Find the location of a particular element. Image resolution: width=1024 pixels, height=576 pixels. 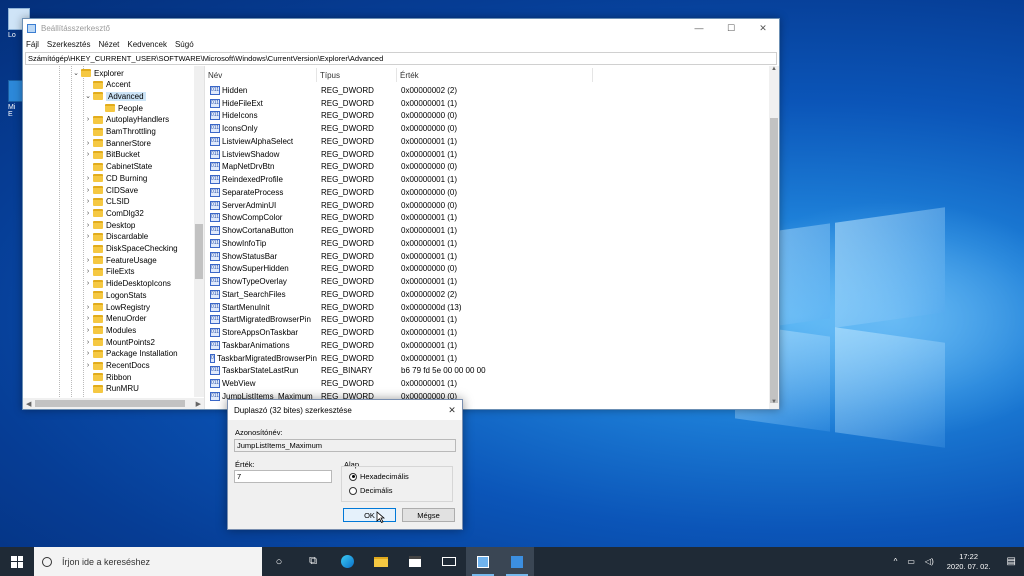

regedit-taskbar-icon is located at coordinates (483, 561).